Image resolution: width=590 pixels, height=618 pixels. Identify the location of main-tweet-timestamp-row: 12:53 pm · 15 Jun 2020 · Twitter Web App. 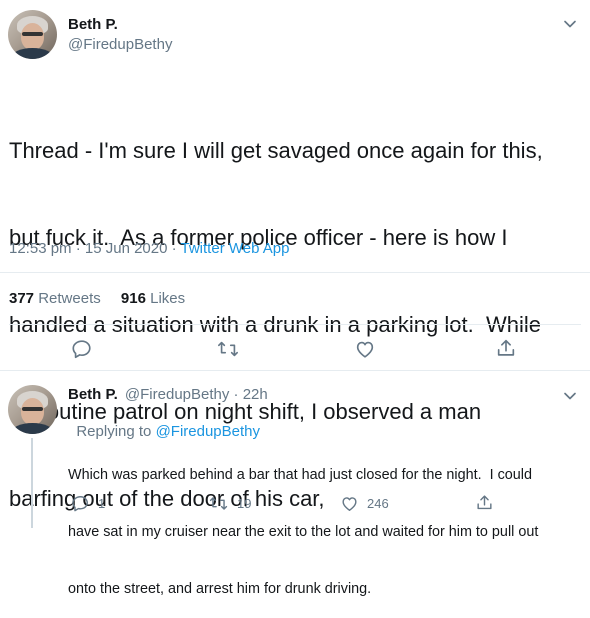
(149, 248).